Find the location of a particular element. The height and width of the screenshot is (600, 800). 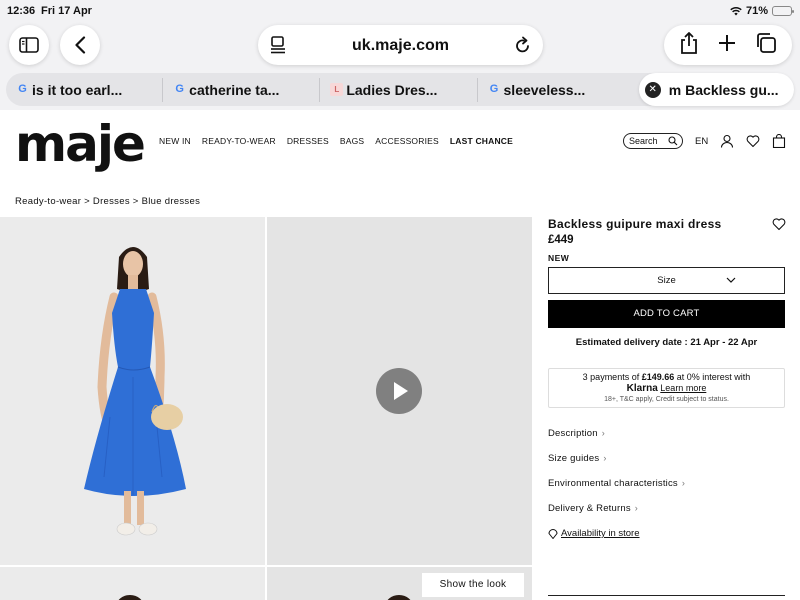

tabs-icon is located at coordinates (766, 42).